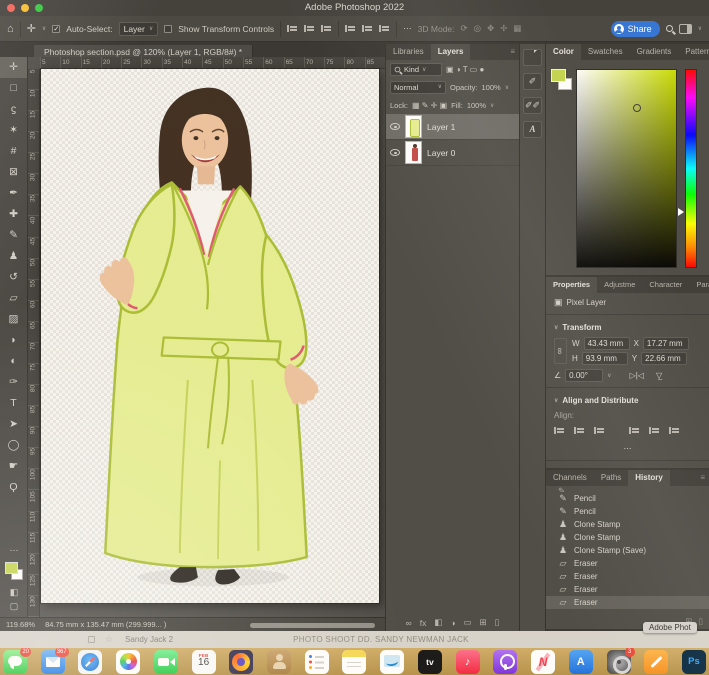 The image size is (709, 675). Describe the element at coordinates (13, 403) in the screenshot. I see `type-tool-button: T` at that location.